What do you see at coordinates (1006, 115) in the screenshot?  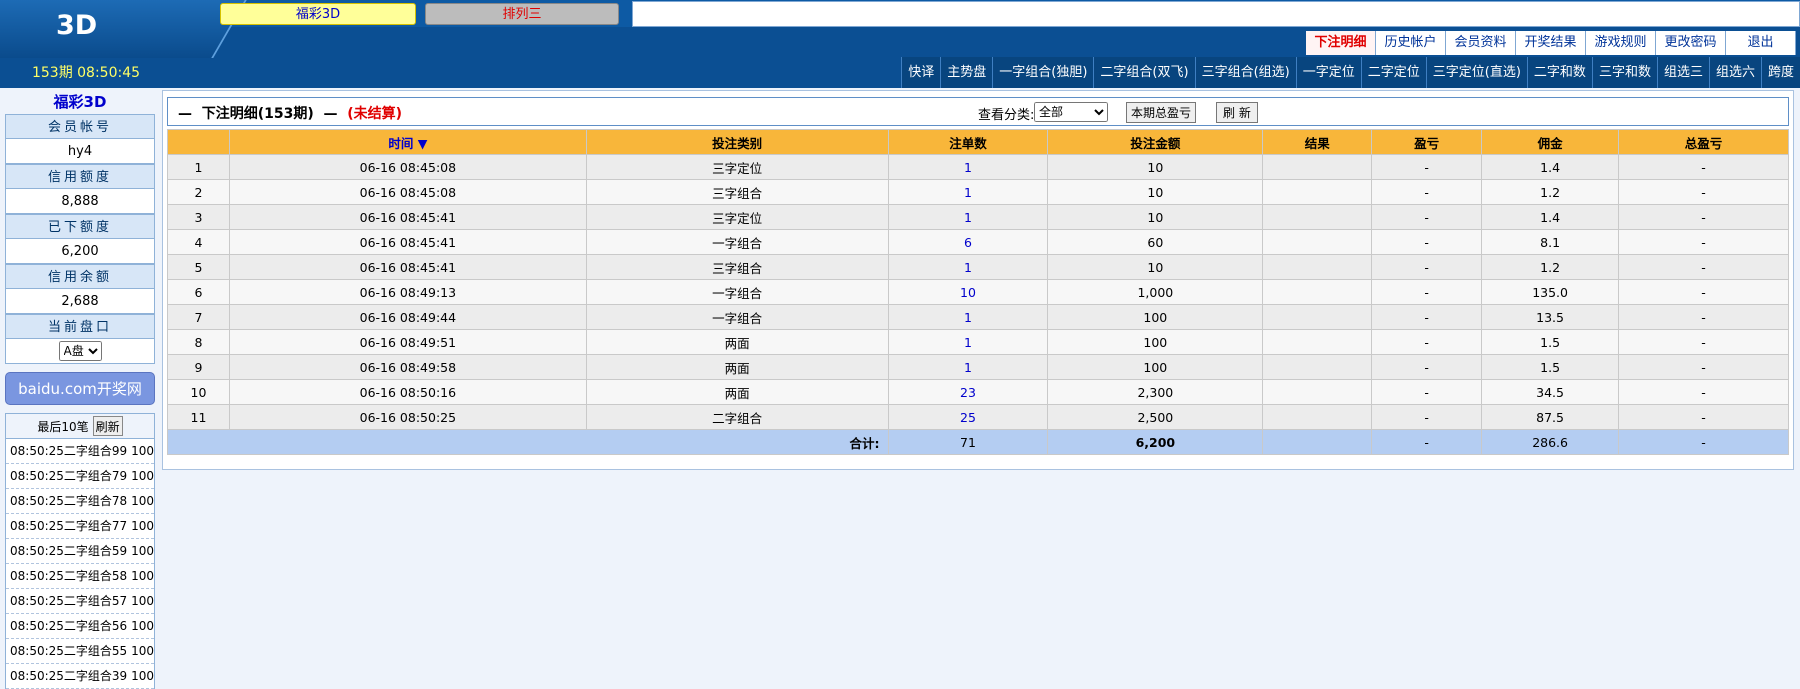 I see `filter-label: 查看分类:` at bounding box center [1006, 115].